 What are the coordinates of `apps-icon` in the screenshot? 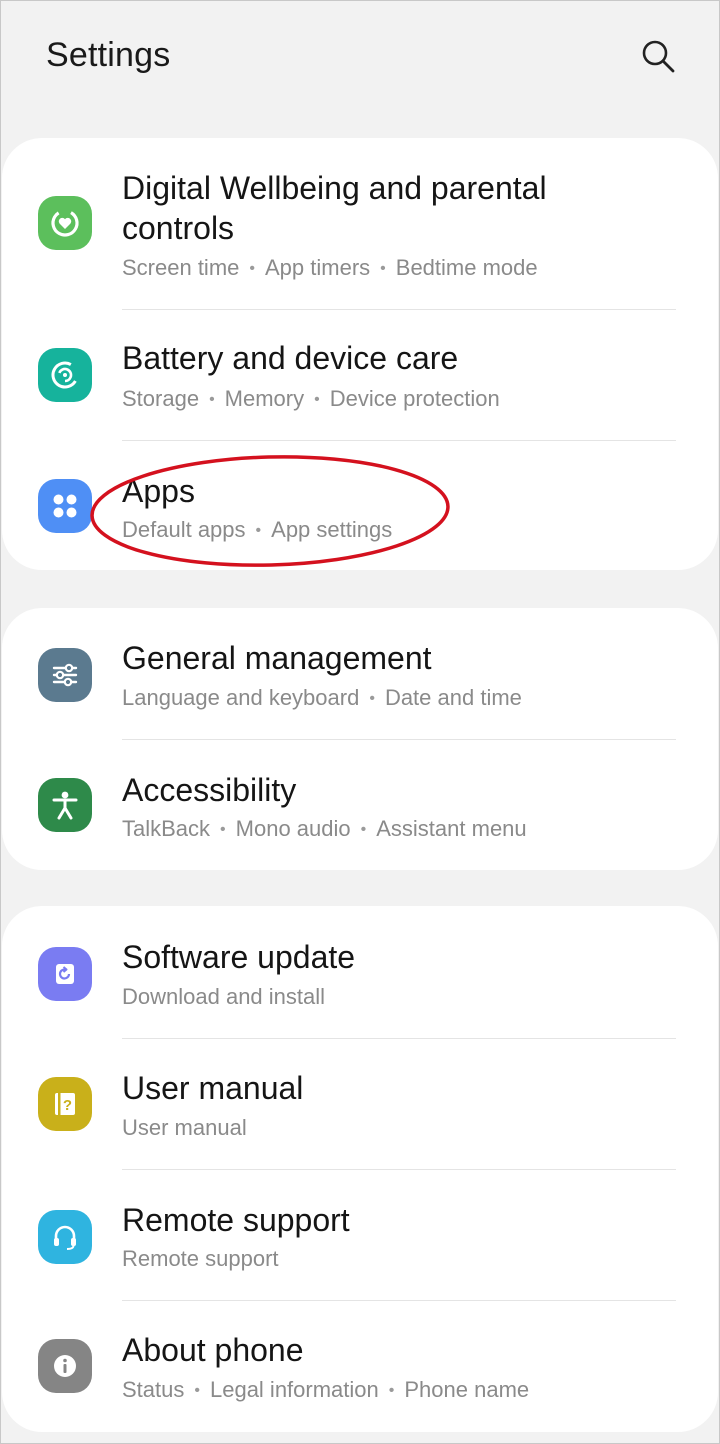 It's located at (65, 506).